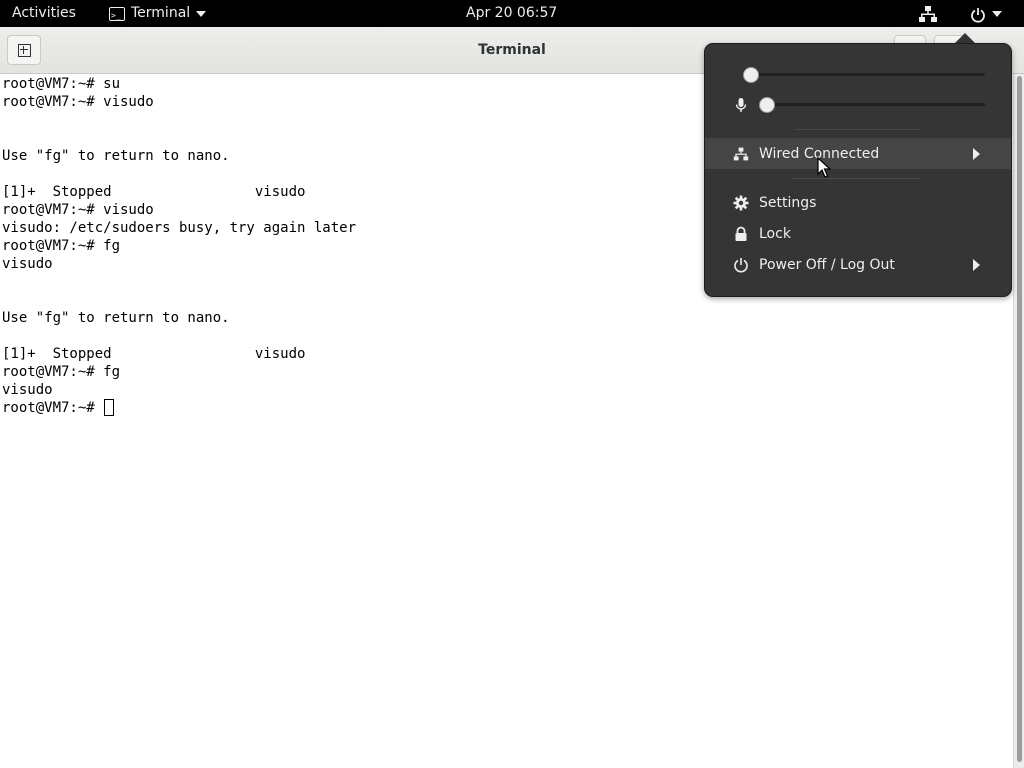 This screenshot has width=1024, height=768. Describe the element at coordinates (741, 234) in the screenshot. I see `lock-icon` at that location.